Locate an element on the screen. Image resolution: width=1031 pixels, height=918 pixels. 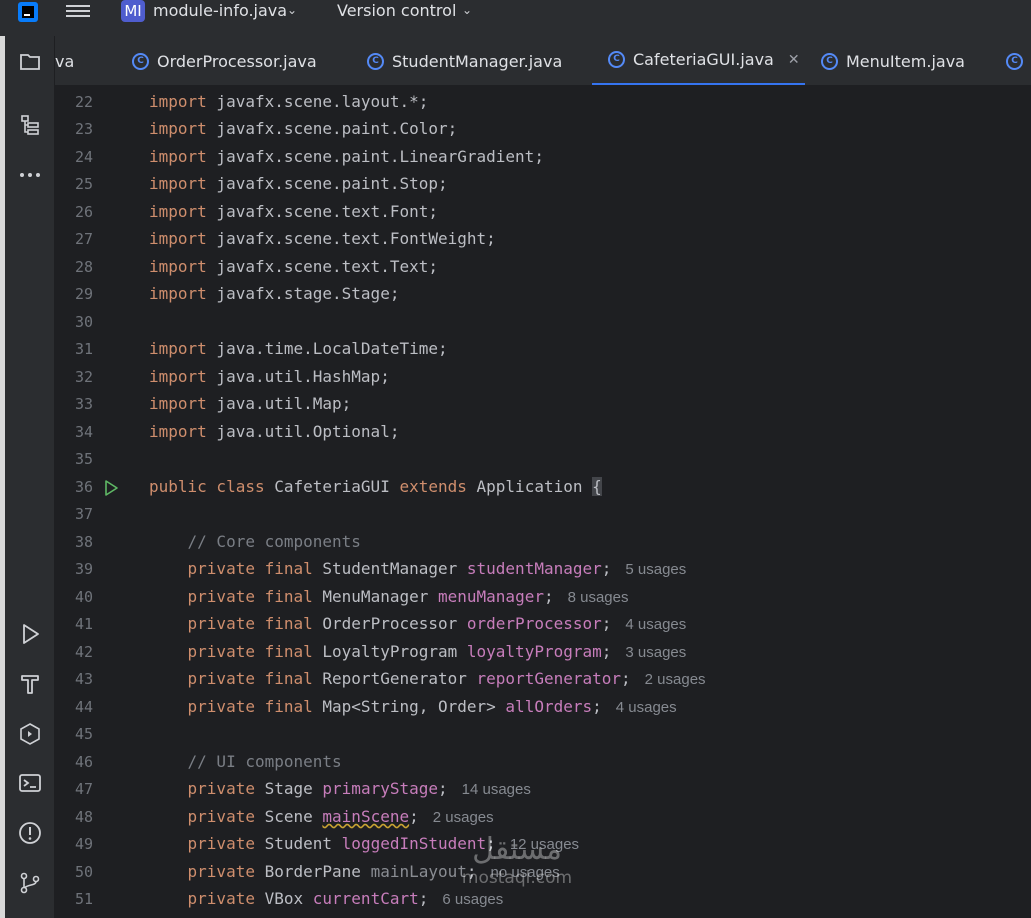
class-icon: C is located at coordinates (1014, 61).